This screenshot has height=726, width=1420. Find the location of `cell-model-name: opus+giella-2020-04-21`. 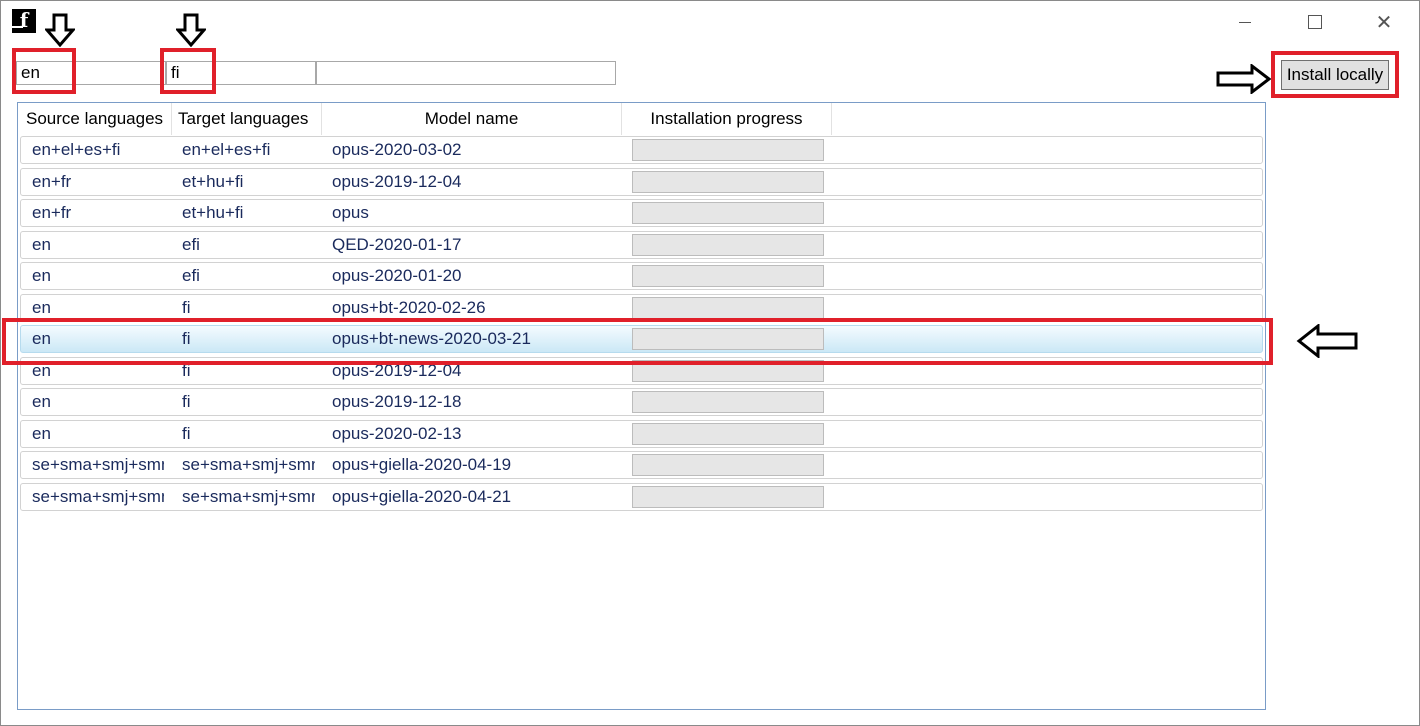

cell-model-name: opus+giella-2020-04-21 is located at coordinates (422, 496).